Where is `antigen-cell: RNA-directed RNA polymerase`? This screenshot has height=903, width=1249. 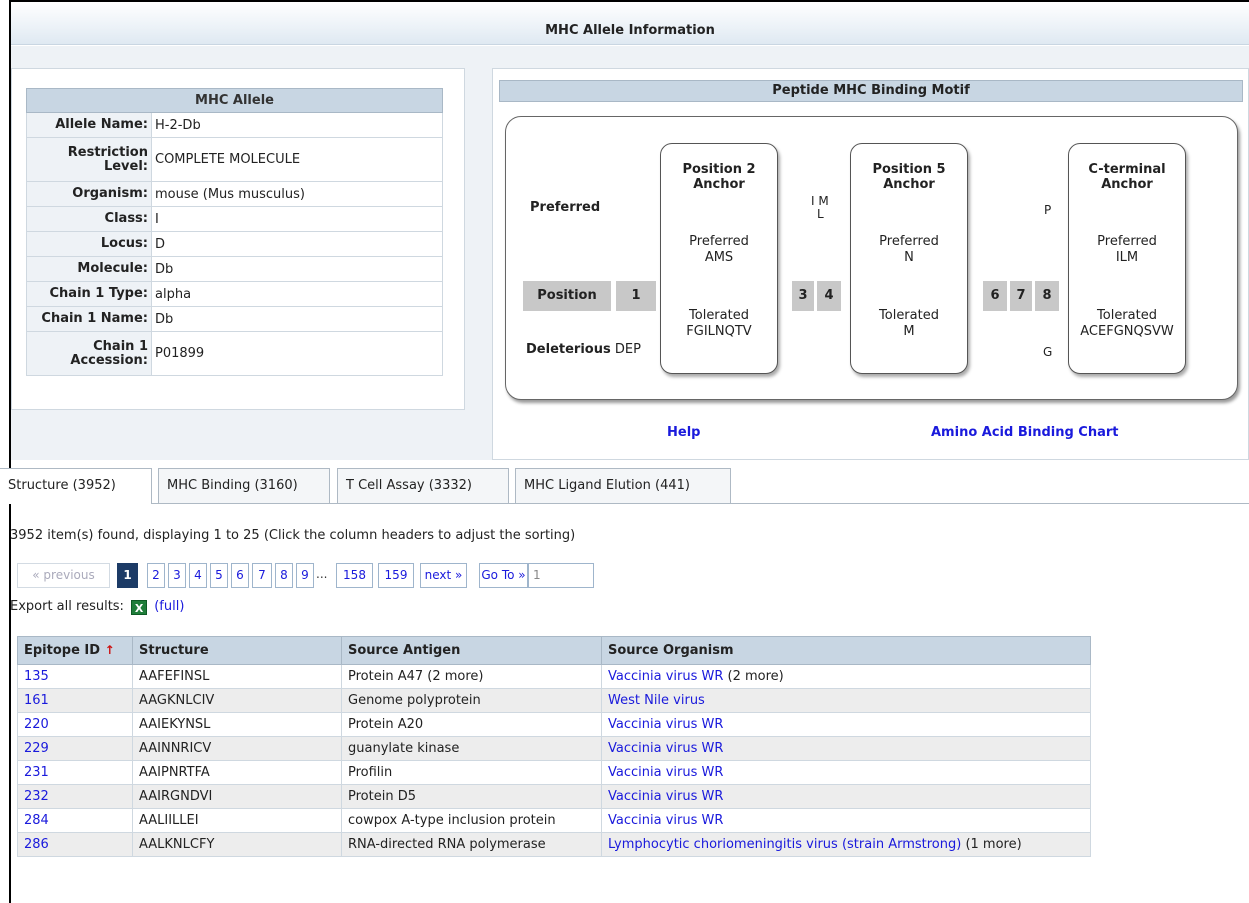 antigen-cell: RNA-directed RNA polymerase is located at coordinates (471, 844).